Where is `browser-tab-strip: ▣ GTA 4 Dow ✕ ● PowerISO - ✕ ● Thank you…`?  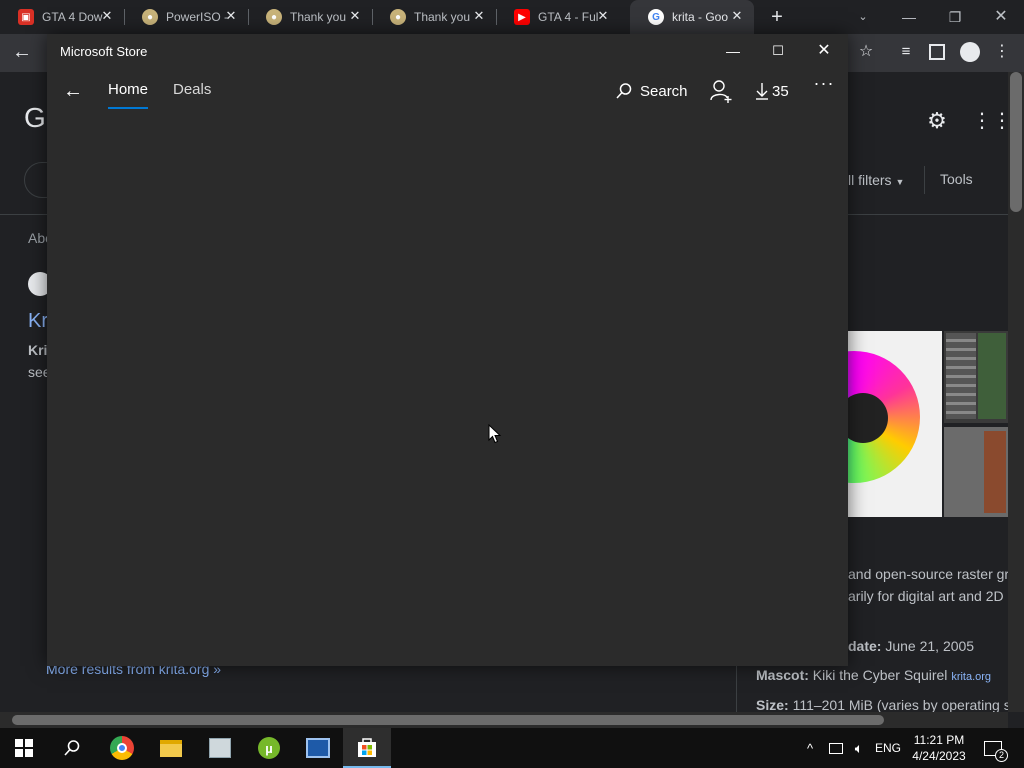 browser-tab-strip: ▣ GTA 4 Dow ✕ ● PowerISO - ✕ ● Thank you… is located at coordinates (512, 17).